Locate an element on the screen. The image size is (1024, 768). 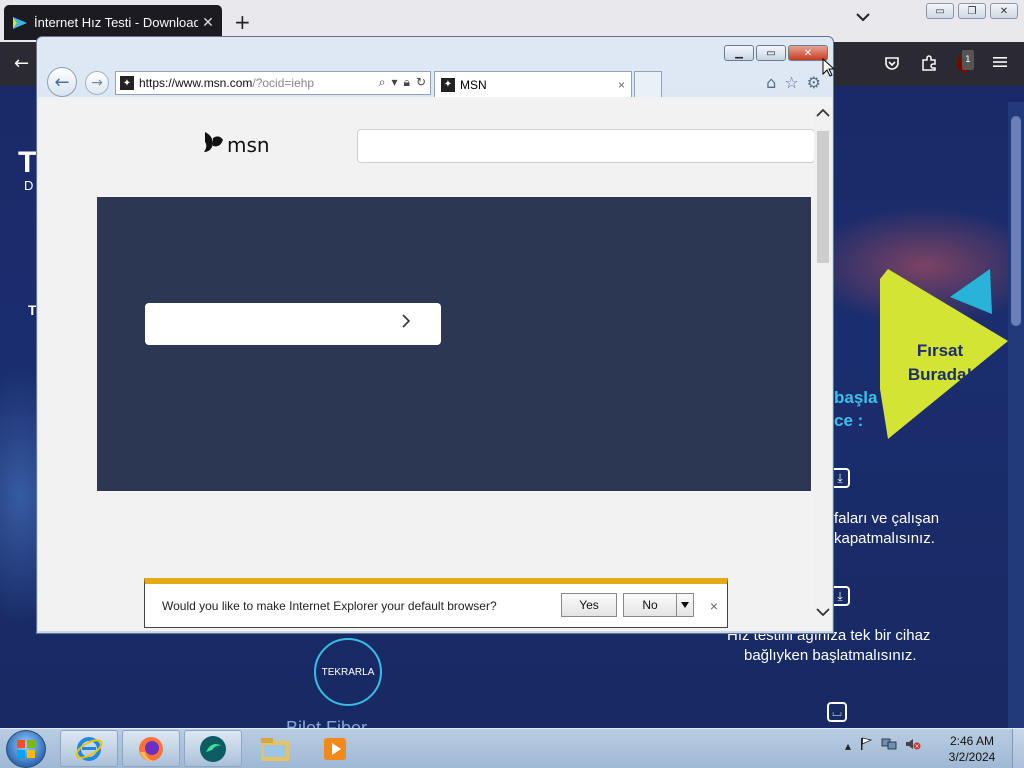
page-sub-fragment: D is located at coordinates (29, 185).